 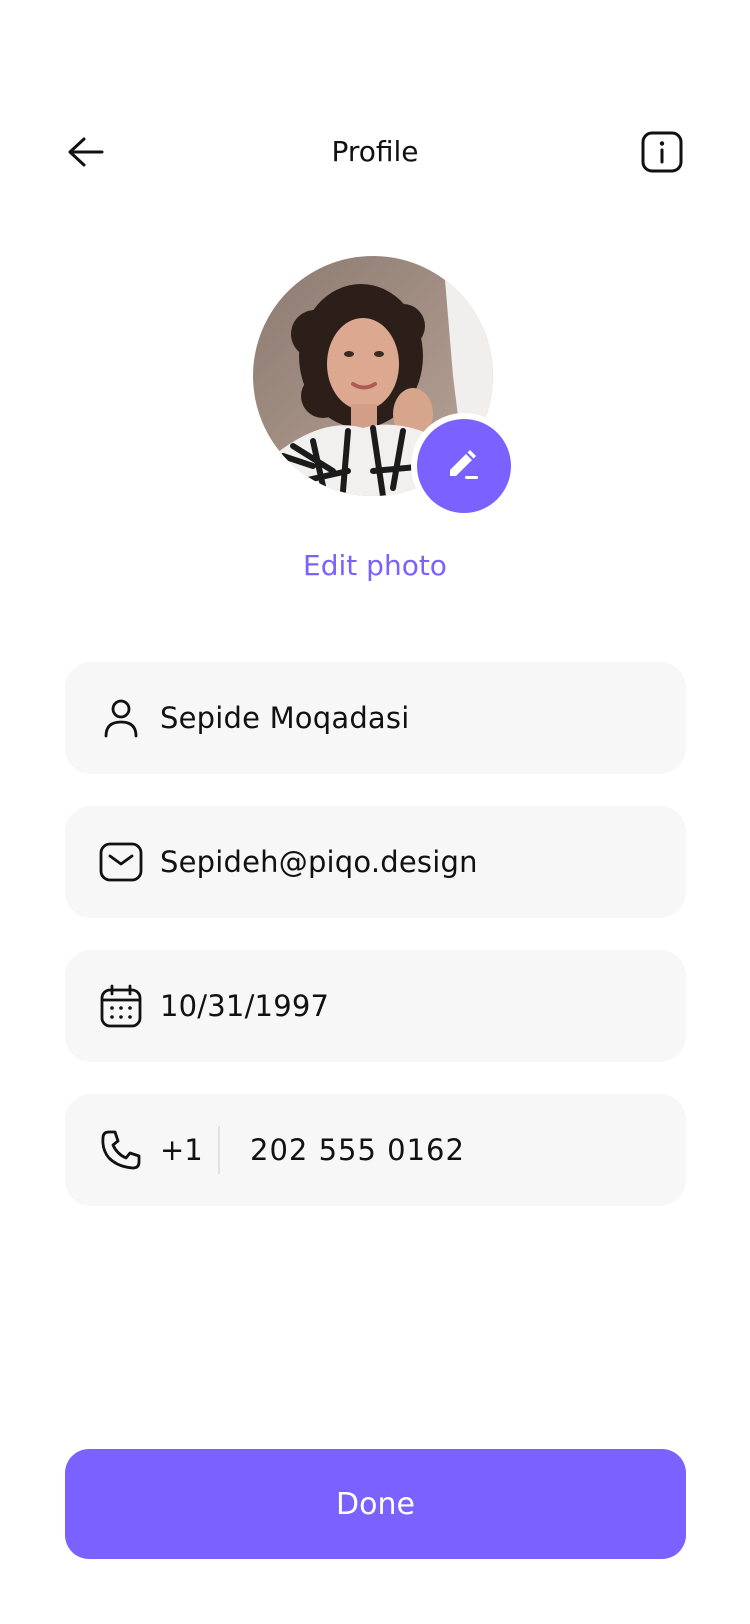 I want to click on phone-divider, so click(x=219, y=1150).